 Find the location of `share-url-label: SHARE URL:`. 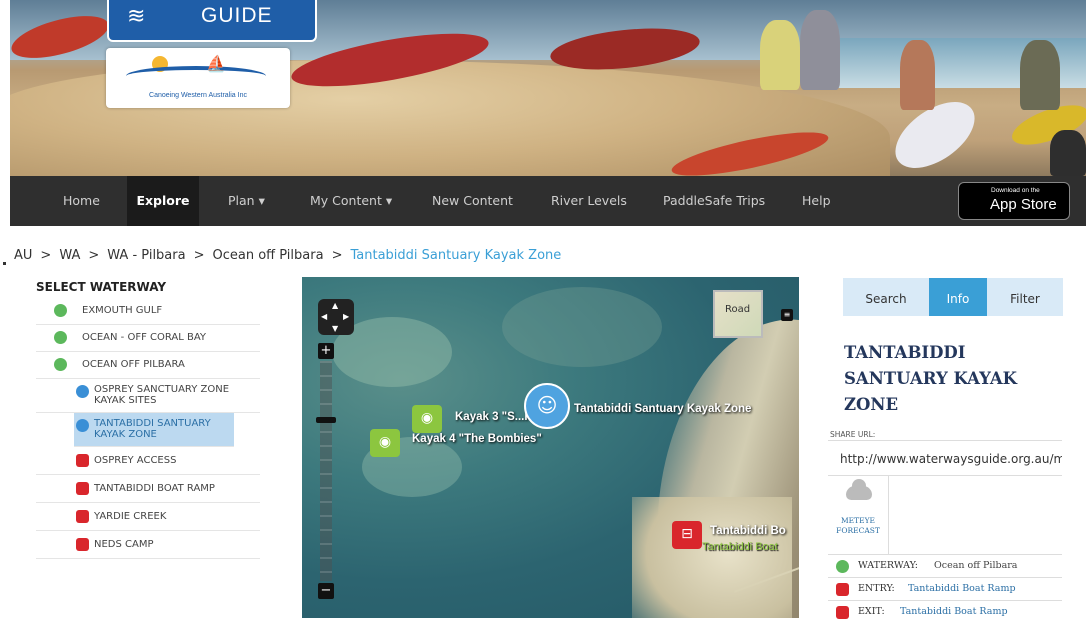

share-url-label: SHARE URL: is located at coordinates (853, 434).